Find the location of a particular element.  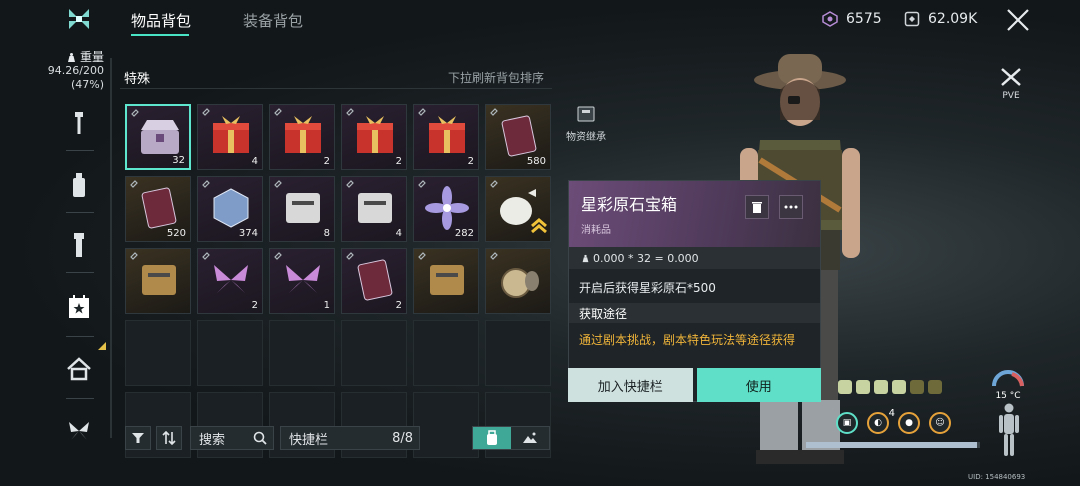

more-options-icon is located at coordinates (791, 207).